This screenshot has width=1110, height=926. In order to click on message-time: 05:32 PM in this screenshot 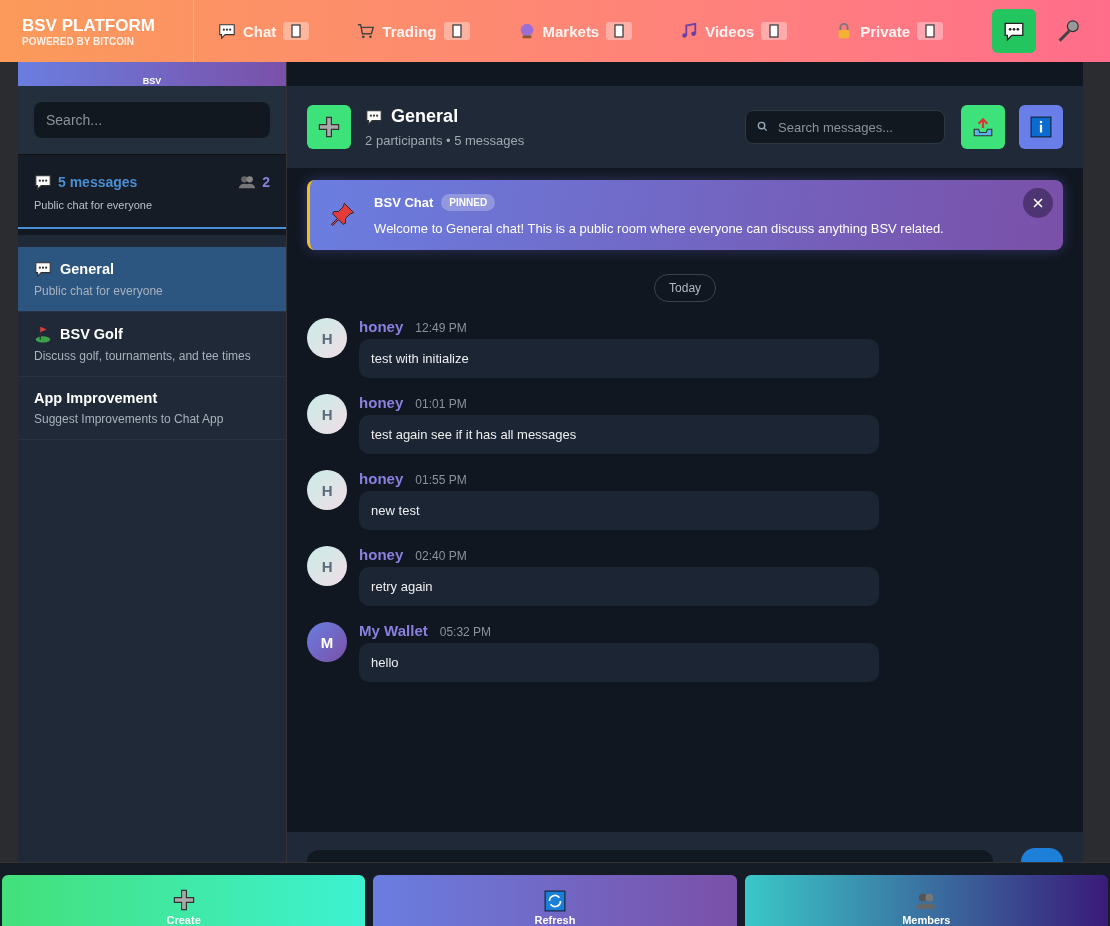, I will do `click(465, 632)`.